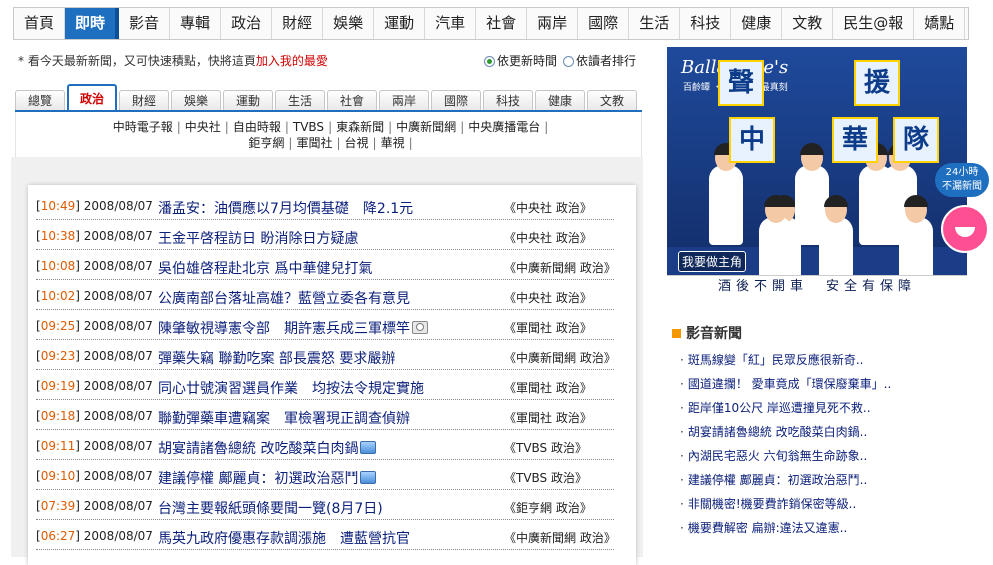 Image resolution: width=993 pixels, height=565 pixels. What do you see at coordinates (298, 23) in the screenshot?
I see `nav-item-5: 財經` at bounding box center [298, 23].